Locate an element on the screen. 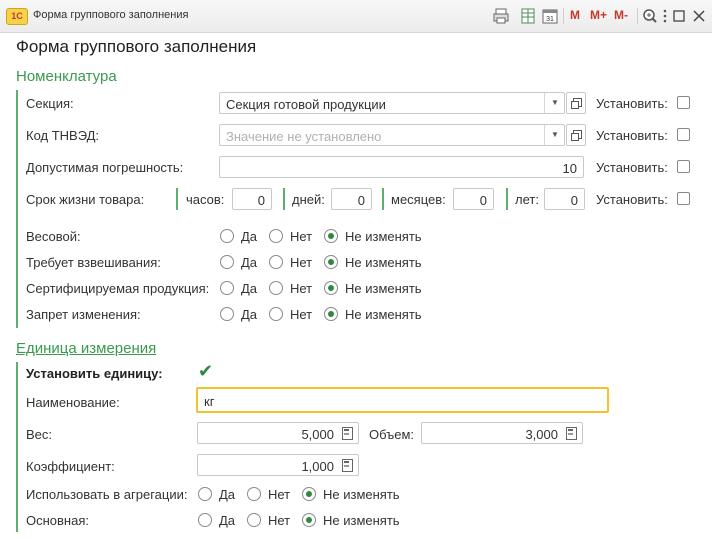  section-field: Секция готовой продукции ▼ is located at coordinates (392, 103).